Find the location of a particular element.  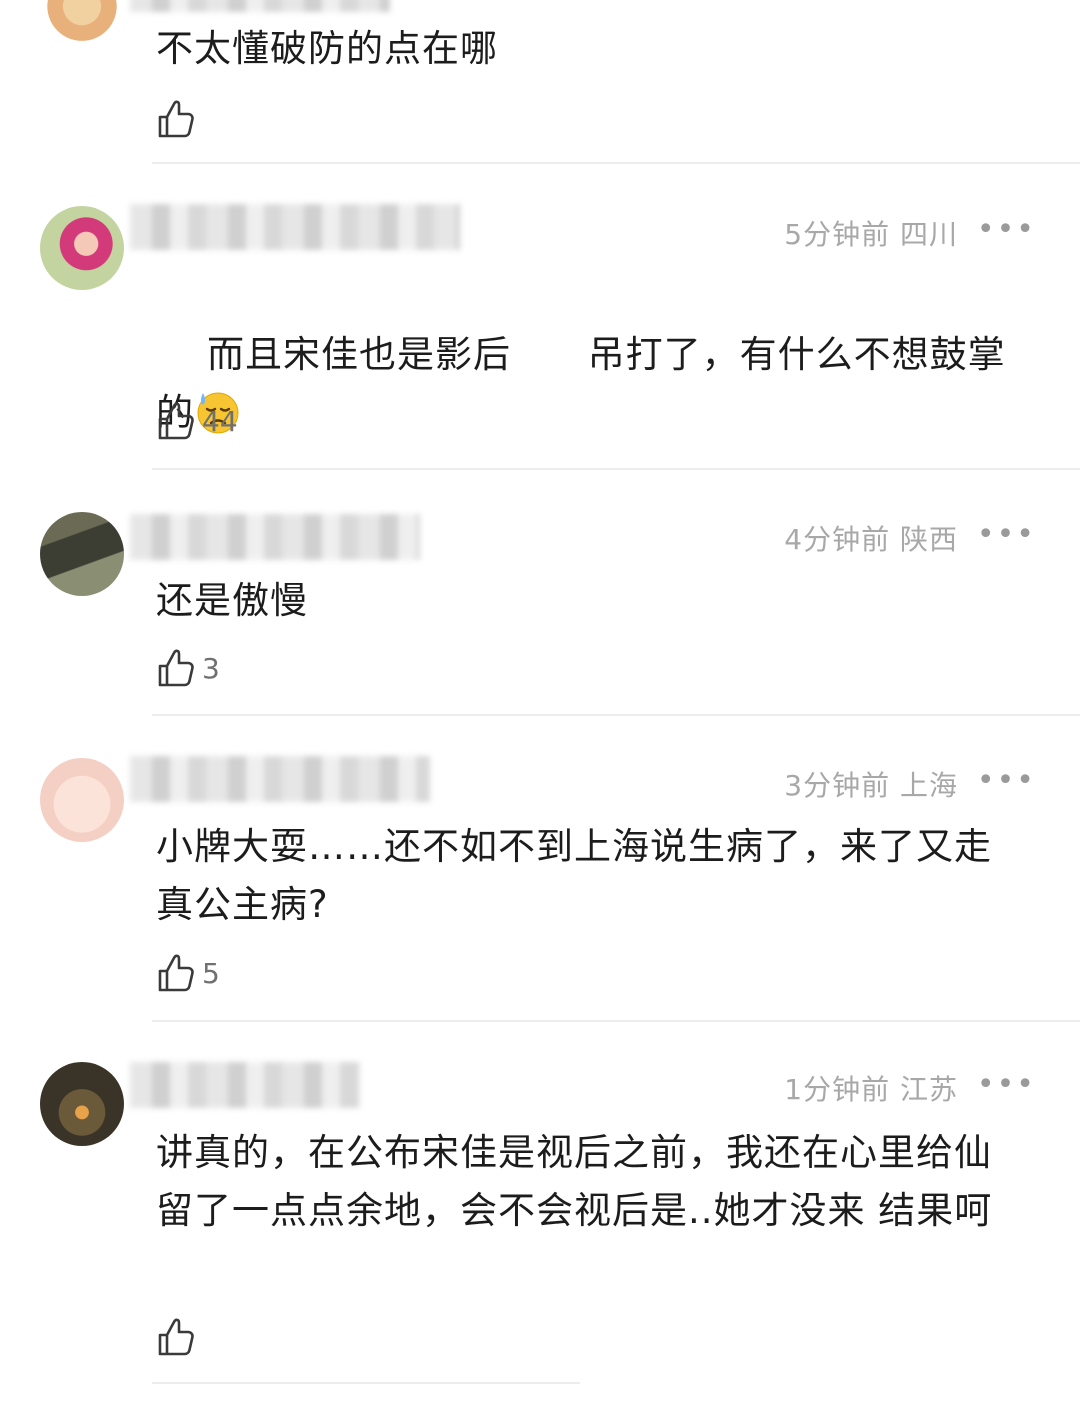

comment-text-content: 而且宋佳也是影后 吊打了，有什么不想鼓掌的 is located at coordinates (581, 383).